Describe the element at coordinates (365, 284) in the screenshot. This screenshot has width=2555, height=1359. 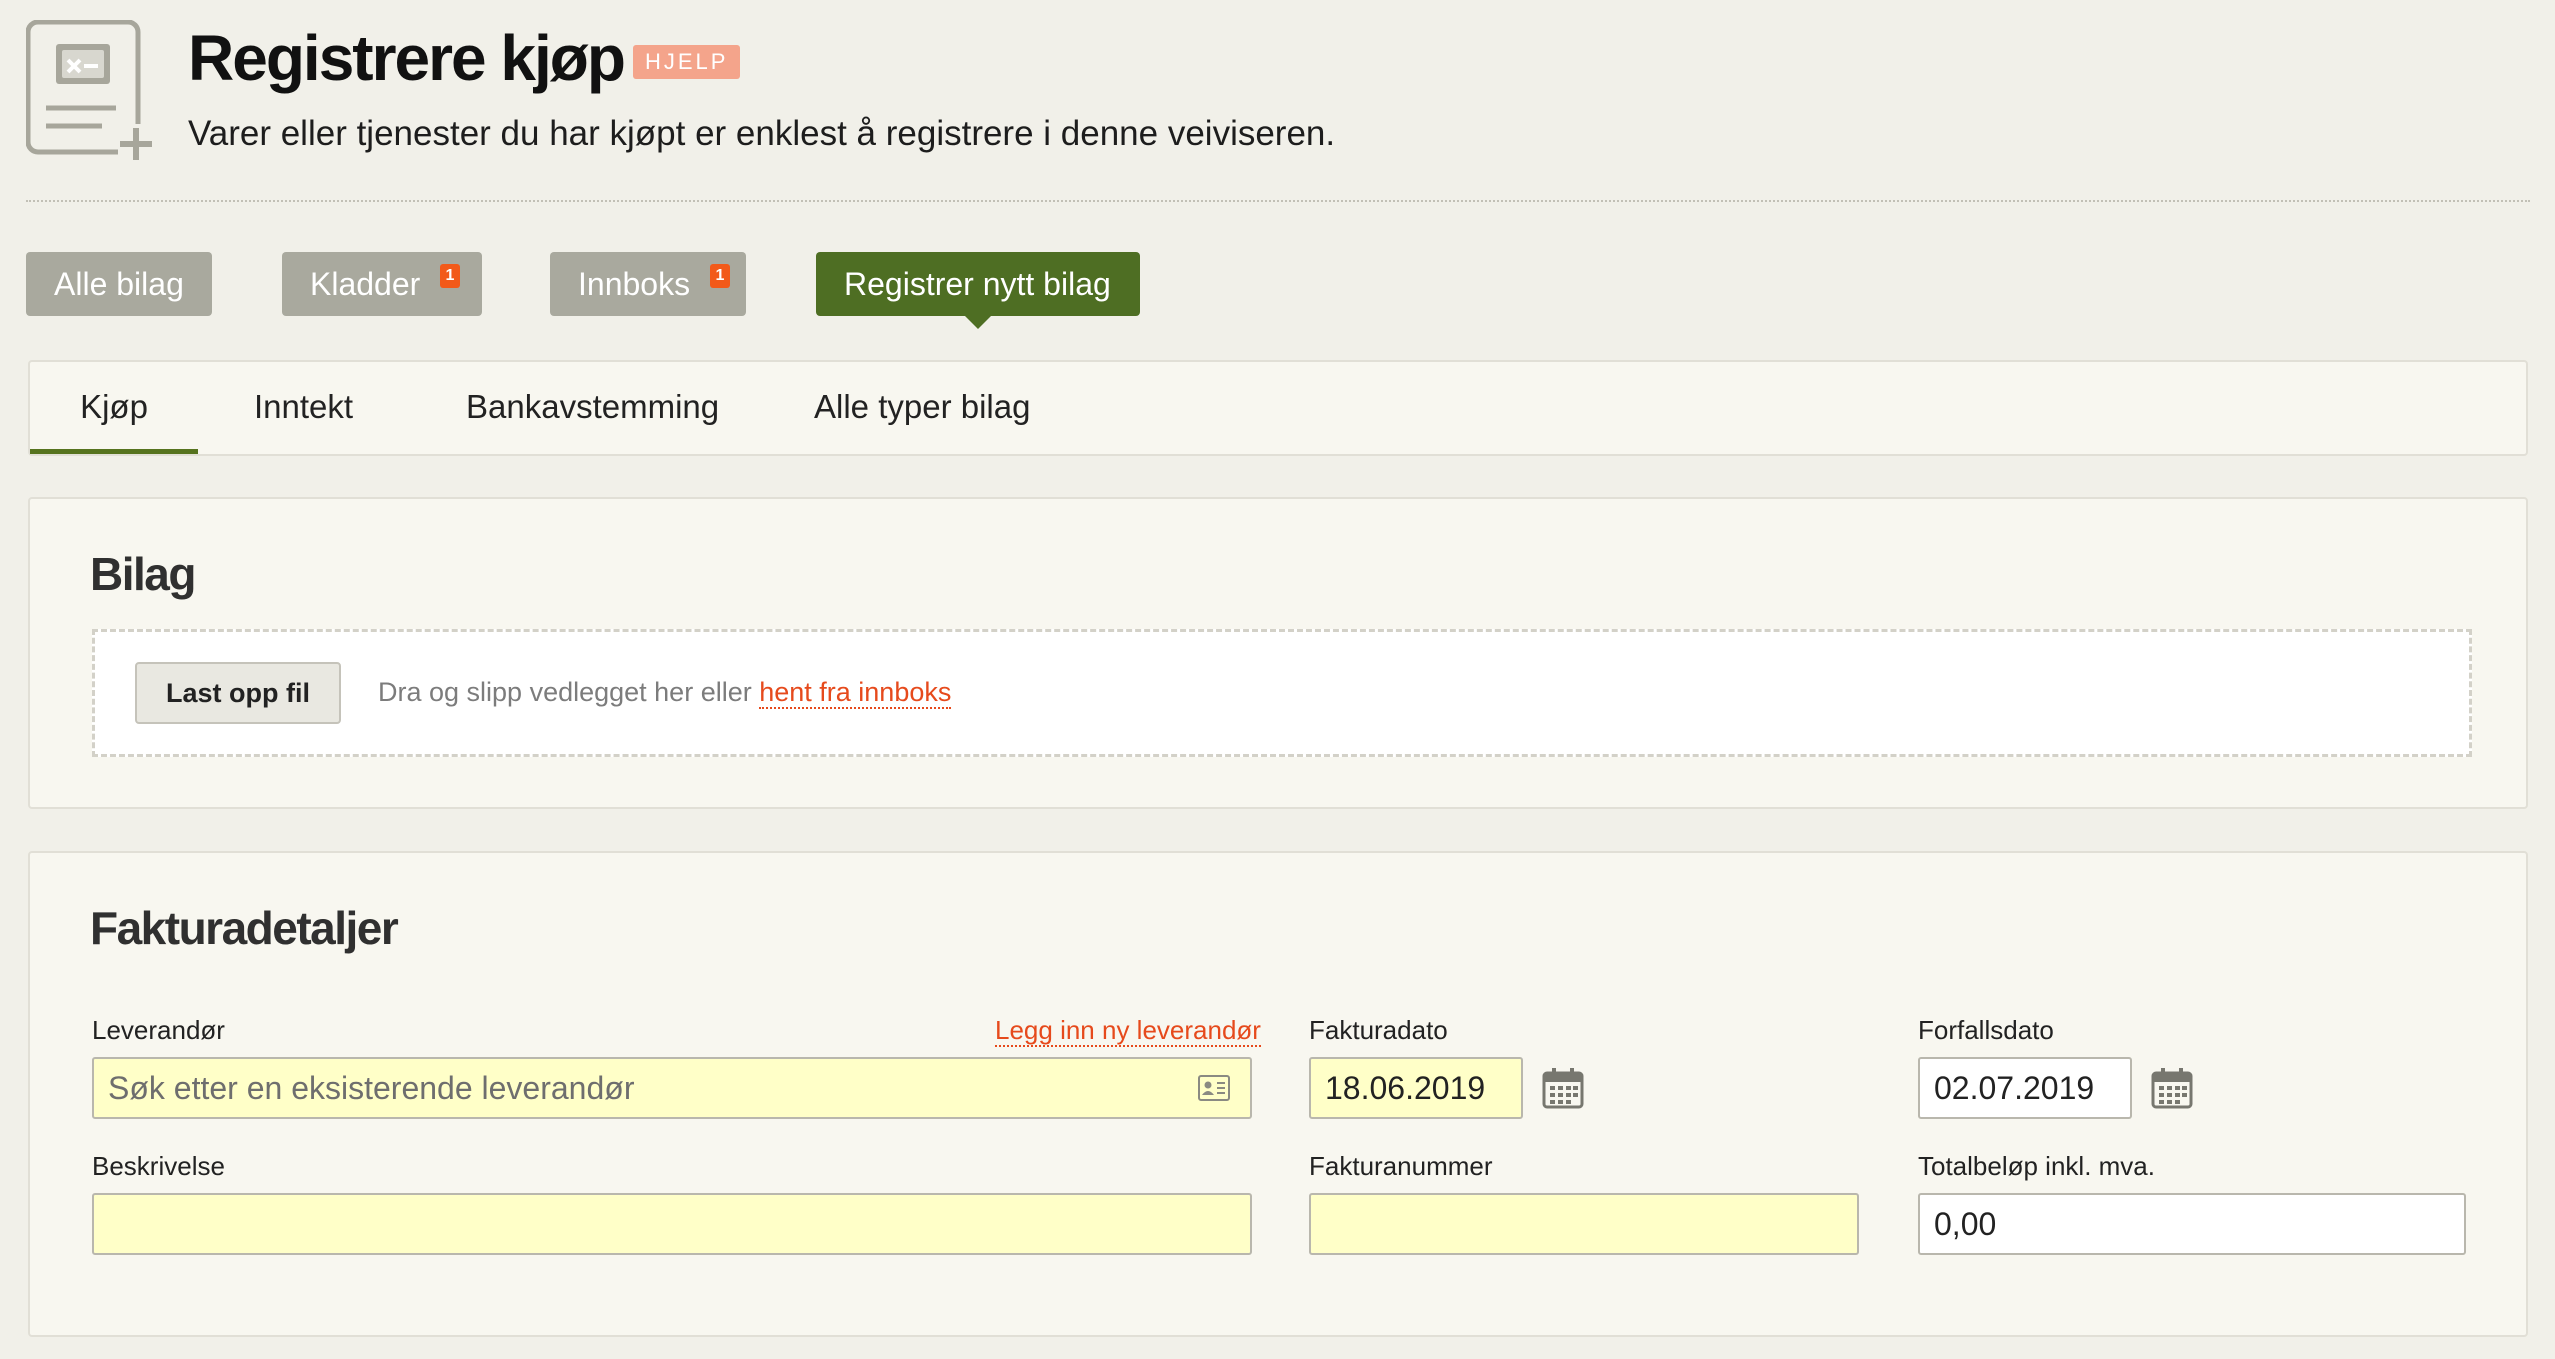
I see `drafts-label: Kladder` at that location.